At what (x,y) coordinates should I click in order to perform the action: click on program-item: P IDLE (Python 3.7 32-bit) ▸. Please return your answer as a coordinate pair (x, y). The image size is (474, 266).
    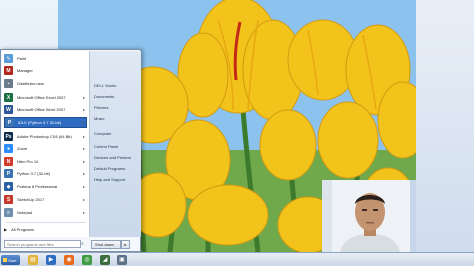
    Looking at the image, I should click on (45, 122).